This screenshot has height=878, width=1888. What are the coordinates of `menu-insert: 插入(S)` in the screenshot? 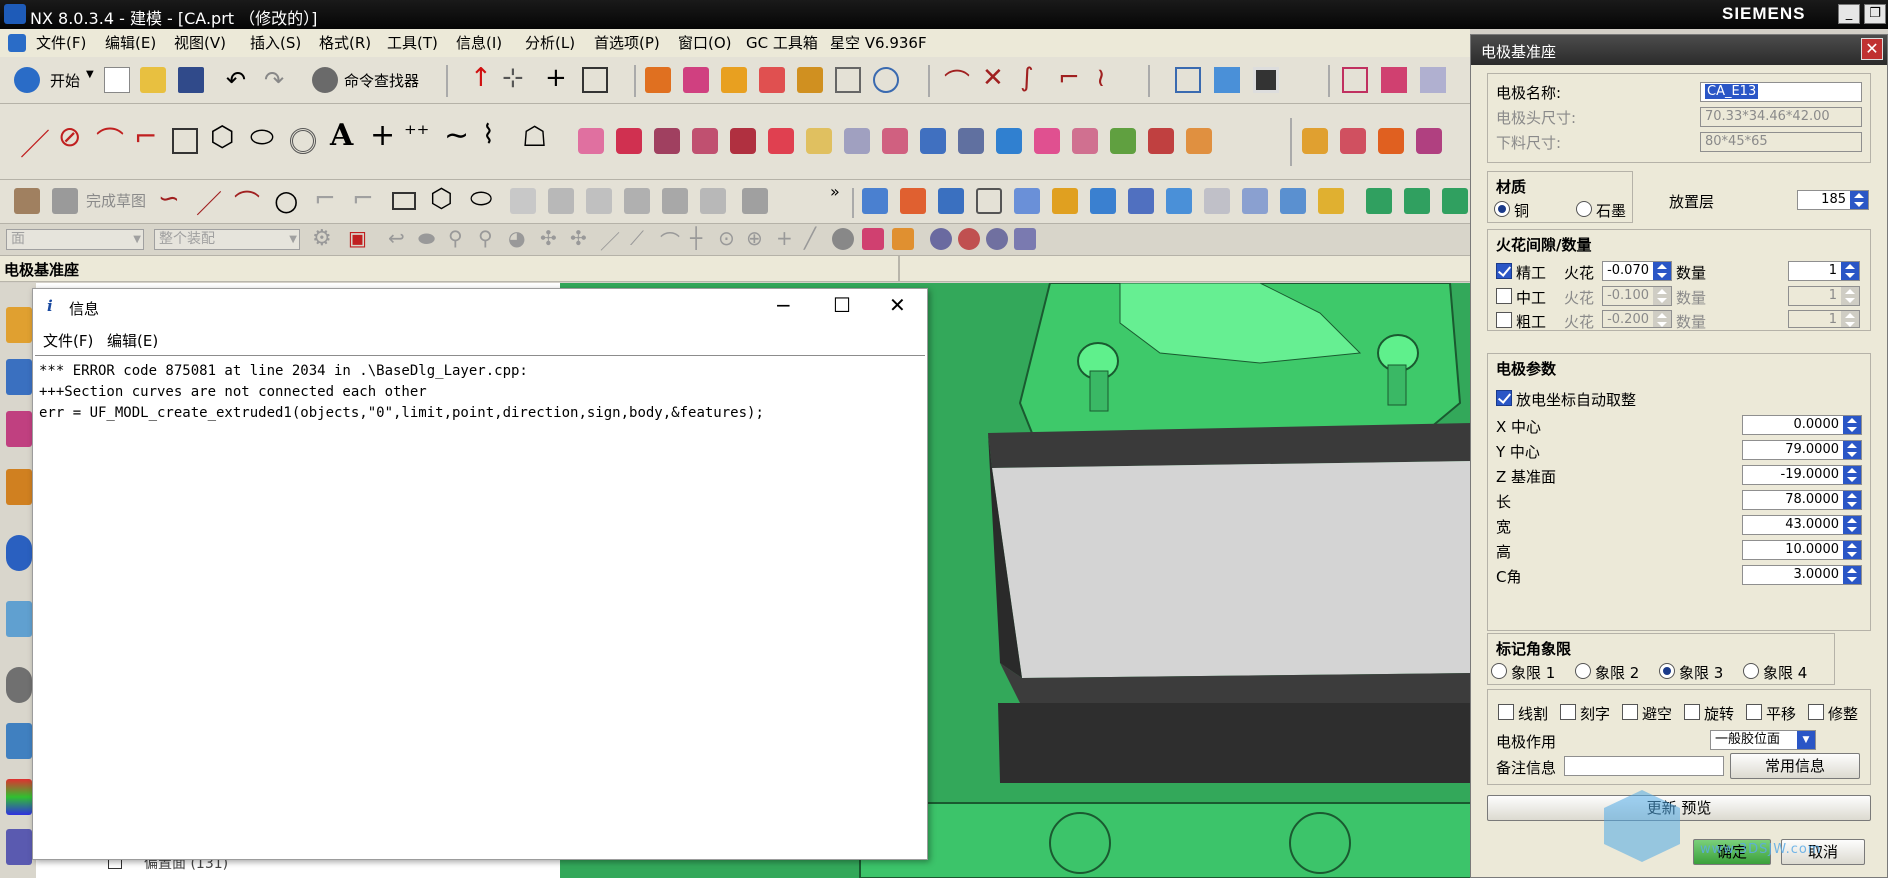 It's located at (275, 42).